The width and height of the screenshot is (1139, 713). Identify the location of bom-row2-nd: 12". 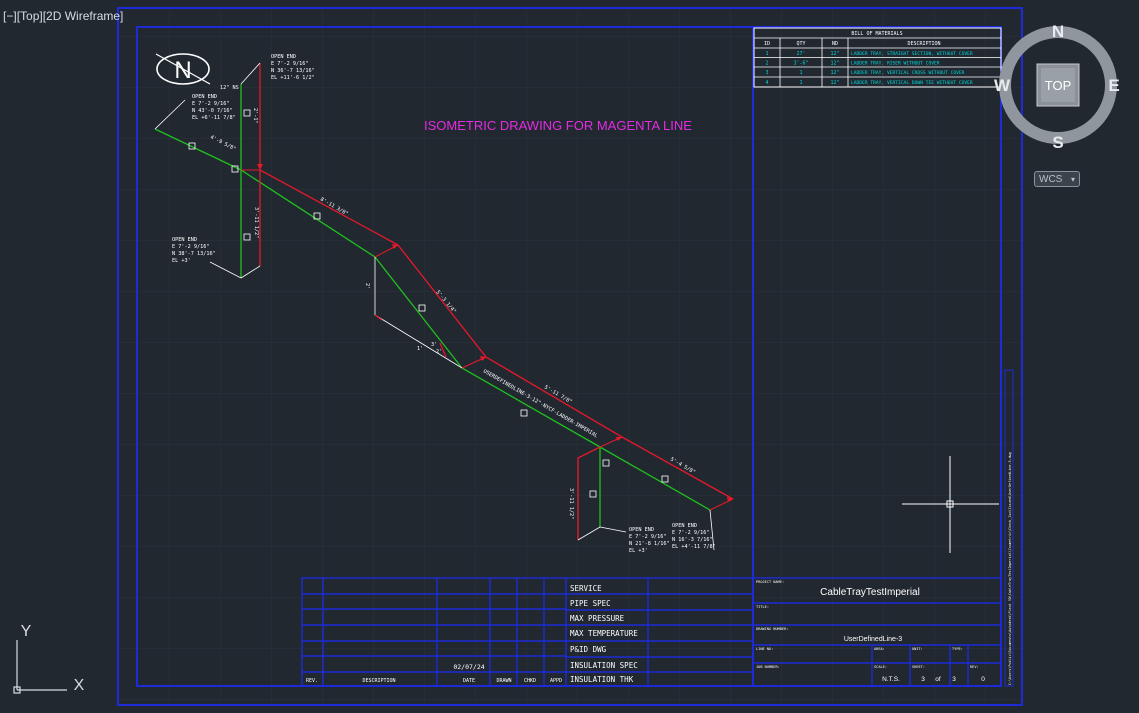
(834, 64).